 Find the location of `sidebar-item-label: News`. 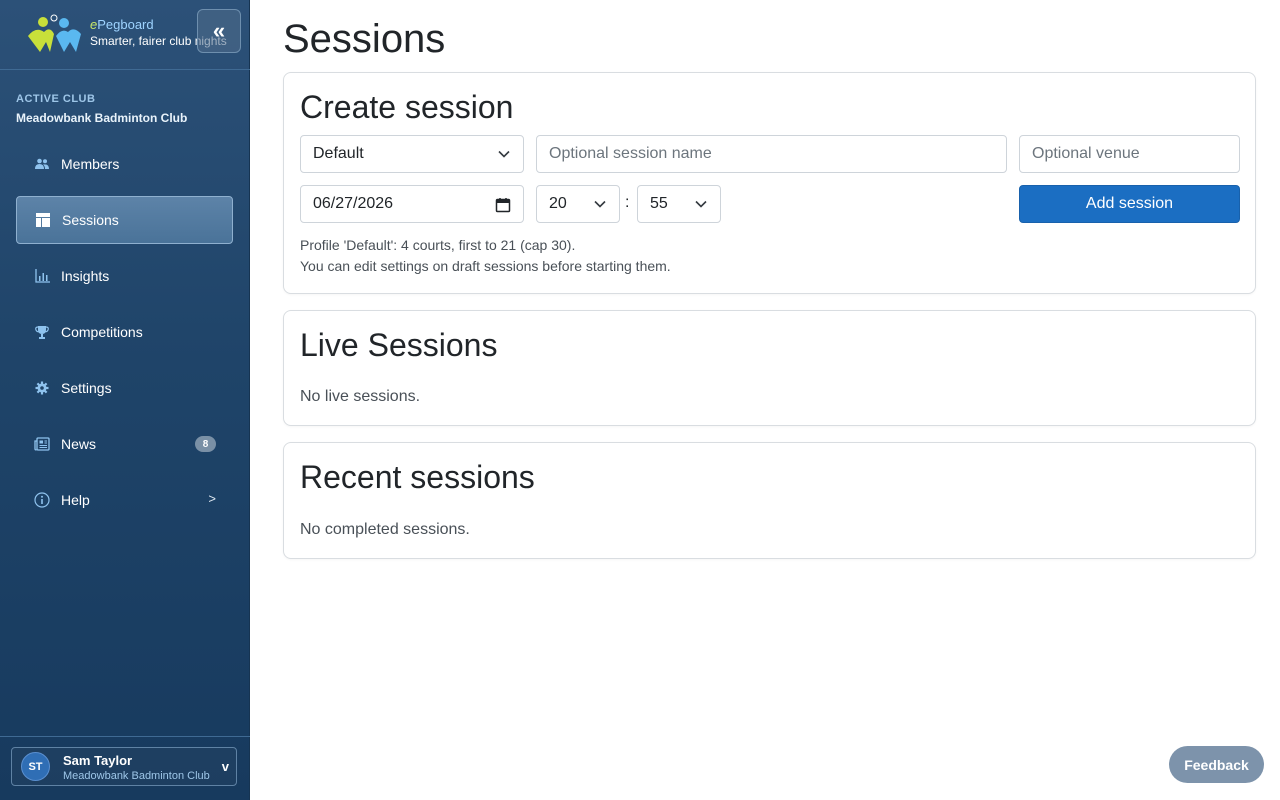

sidebar-item-label: News is located at coordinates (79, 444).